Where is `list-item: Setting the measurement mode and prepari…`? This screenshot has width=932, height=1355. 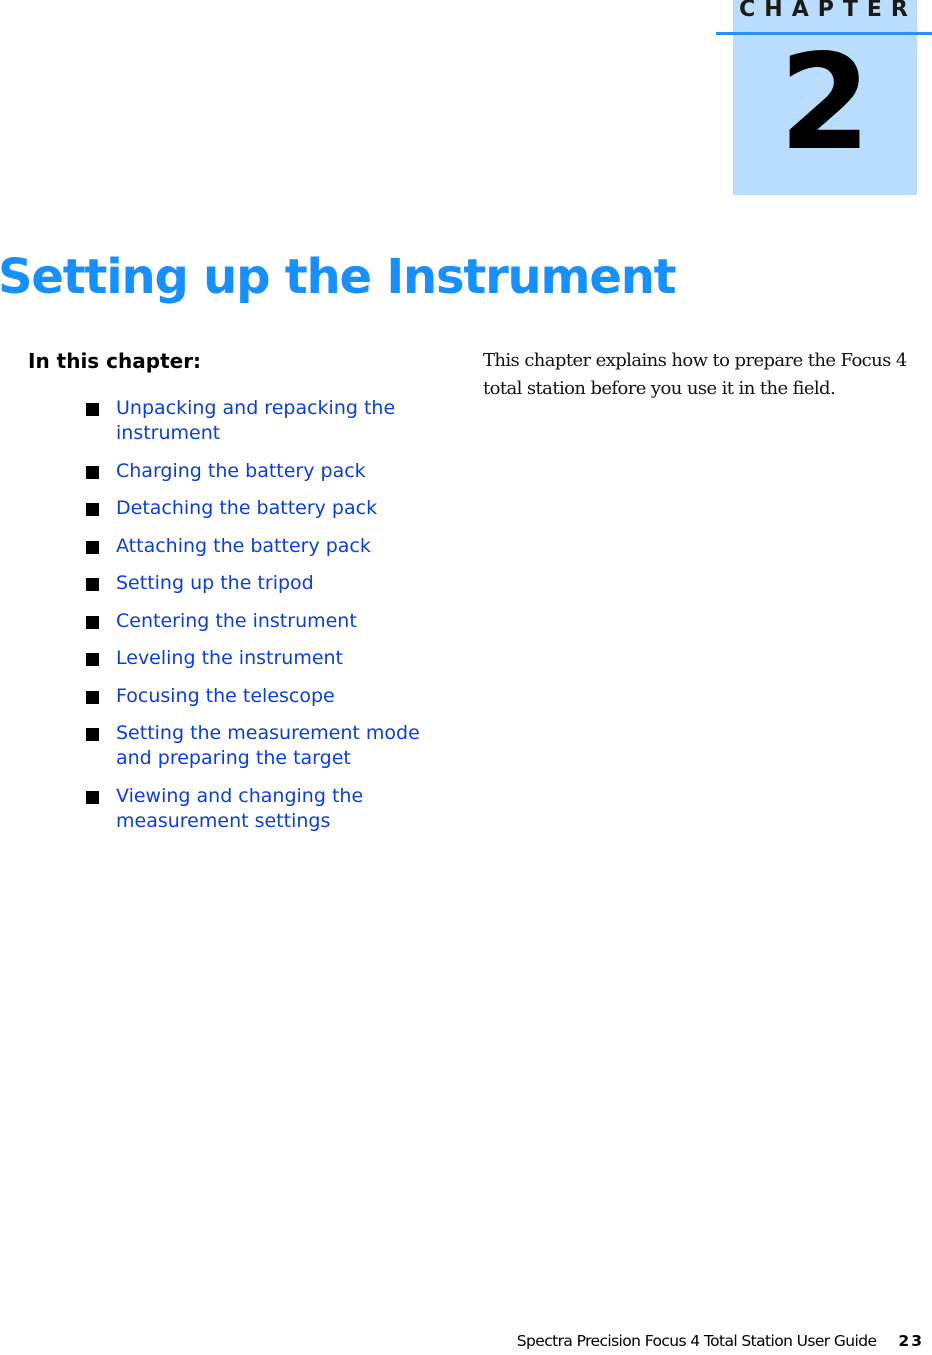 list-item: Setting the measurement mode and prepari… is located at coordinates (266, 746).